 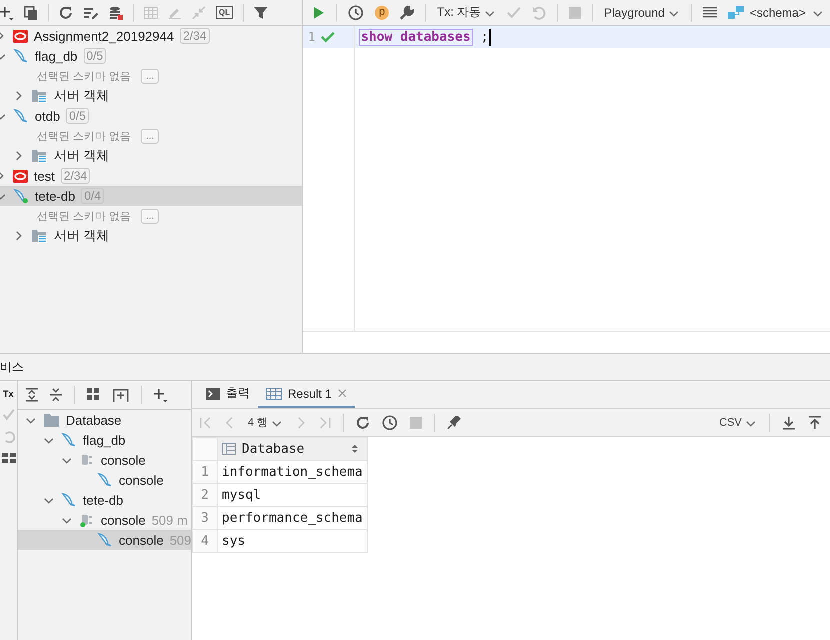 I want to click on sql-keyword: show databases, so click(x=416, y=37).